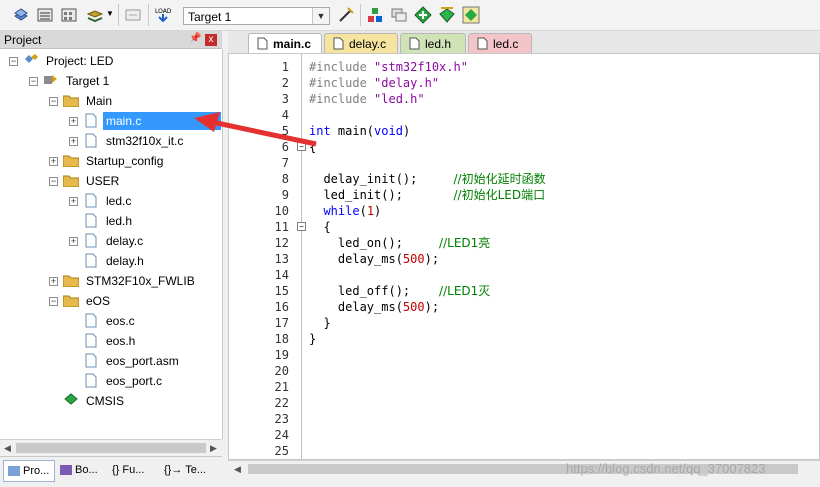 The height and width of the screenshot is (487, 820). I want to click on tree-item-main: Main, so click(99, 101).